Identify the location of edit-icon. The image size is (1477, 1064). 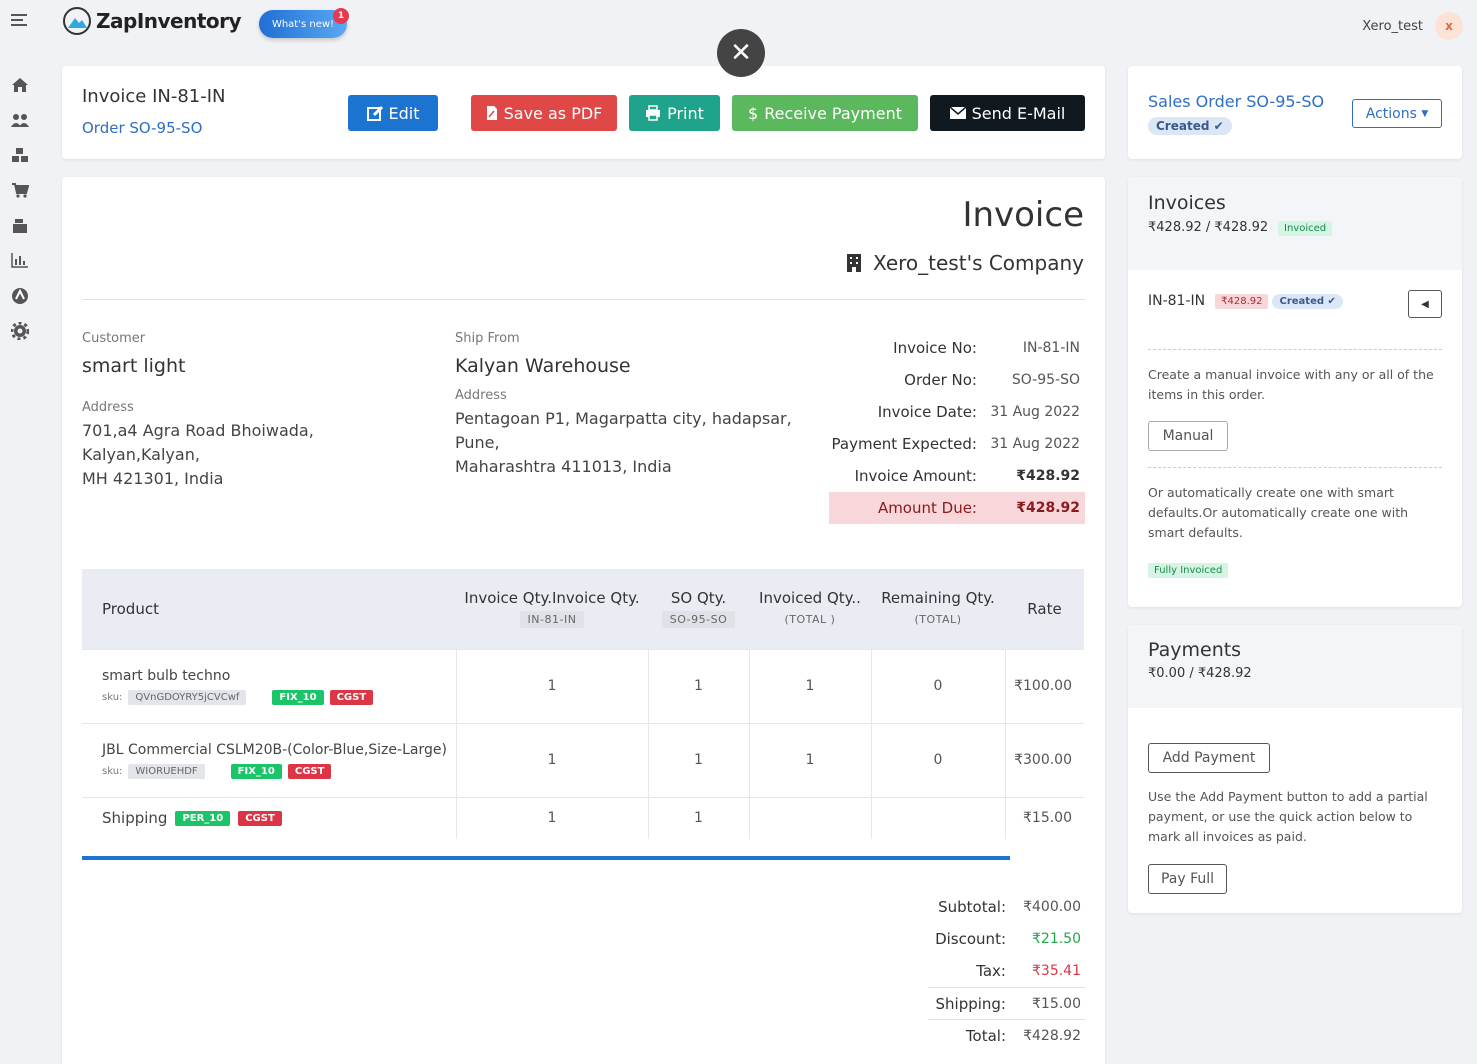
(374, 113).